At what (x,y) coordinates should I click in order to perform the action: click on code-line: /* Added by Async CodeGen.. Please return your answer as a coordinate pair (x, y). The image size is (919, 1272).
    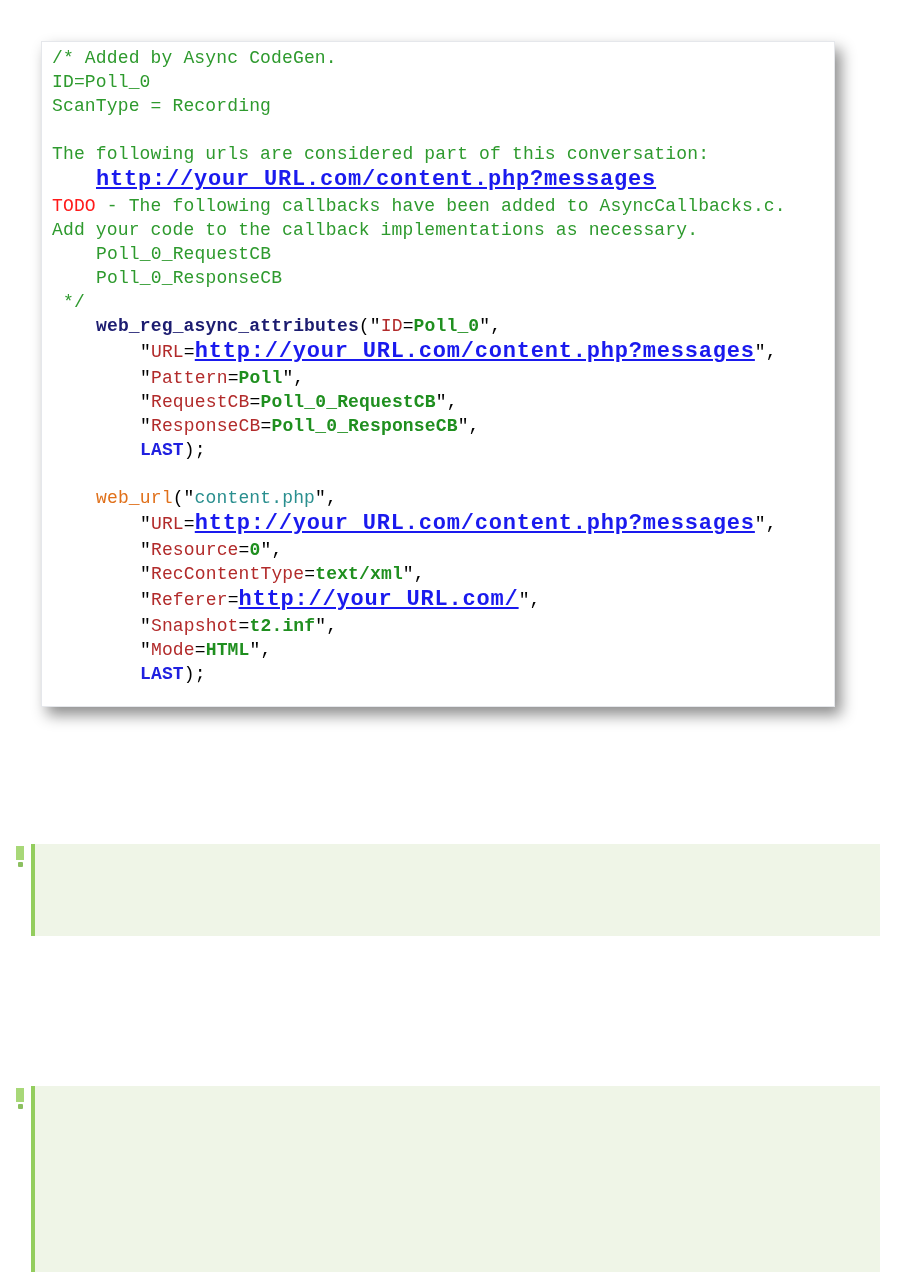
    Looking at the image, I should click on (195, 58).